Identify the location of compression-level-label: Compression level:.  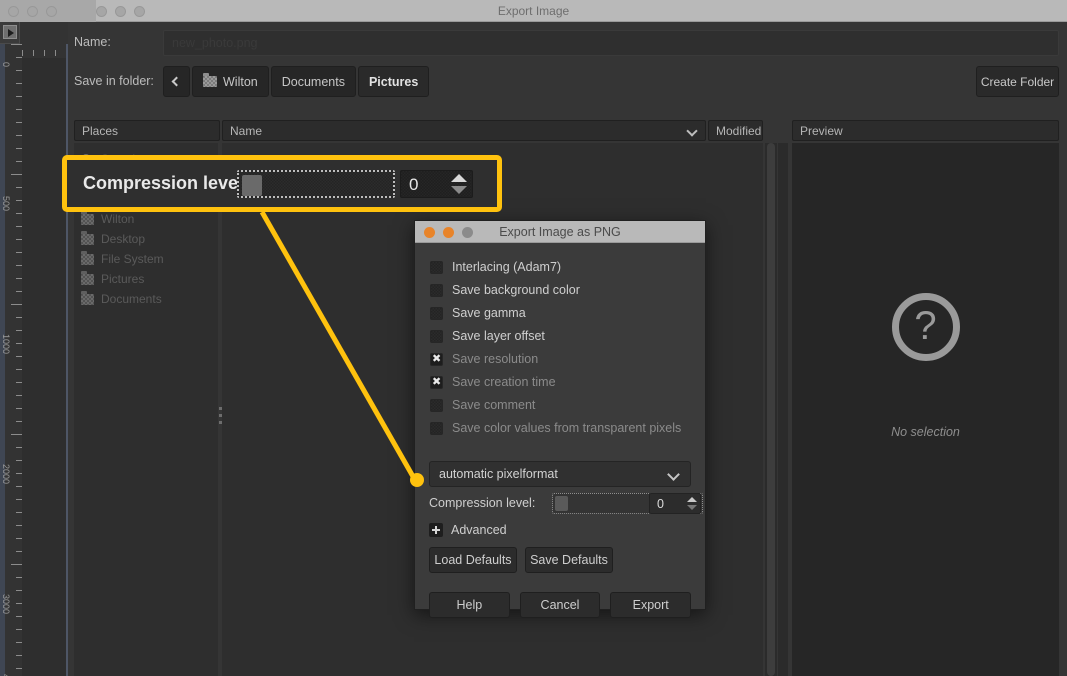
(482, 503).